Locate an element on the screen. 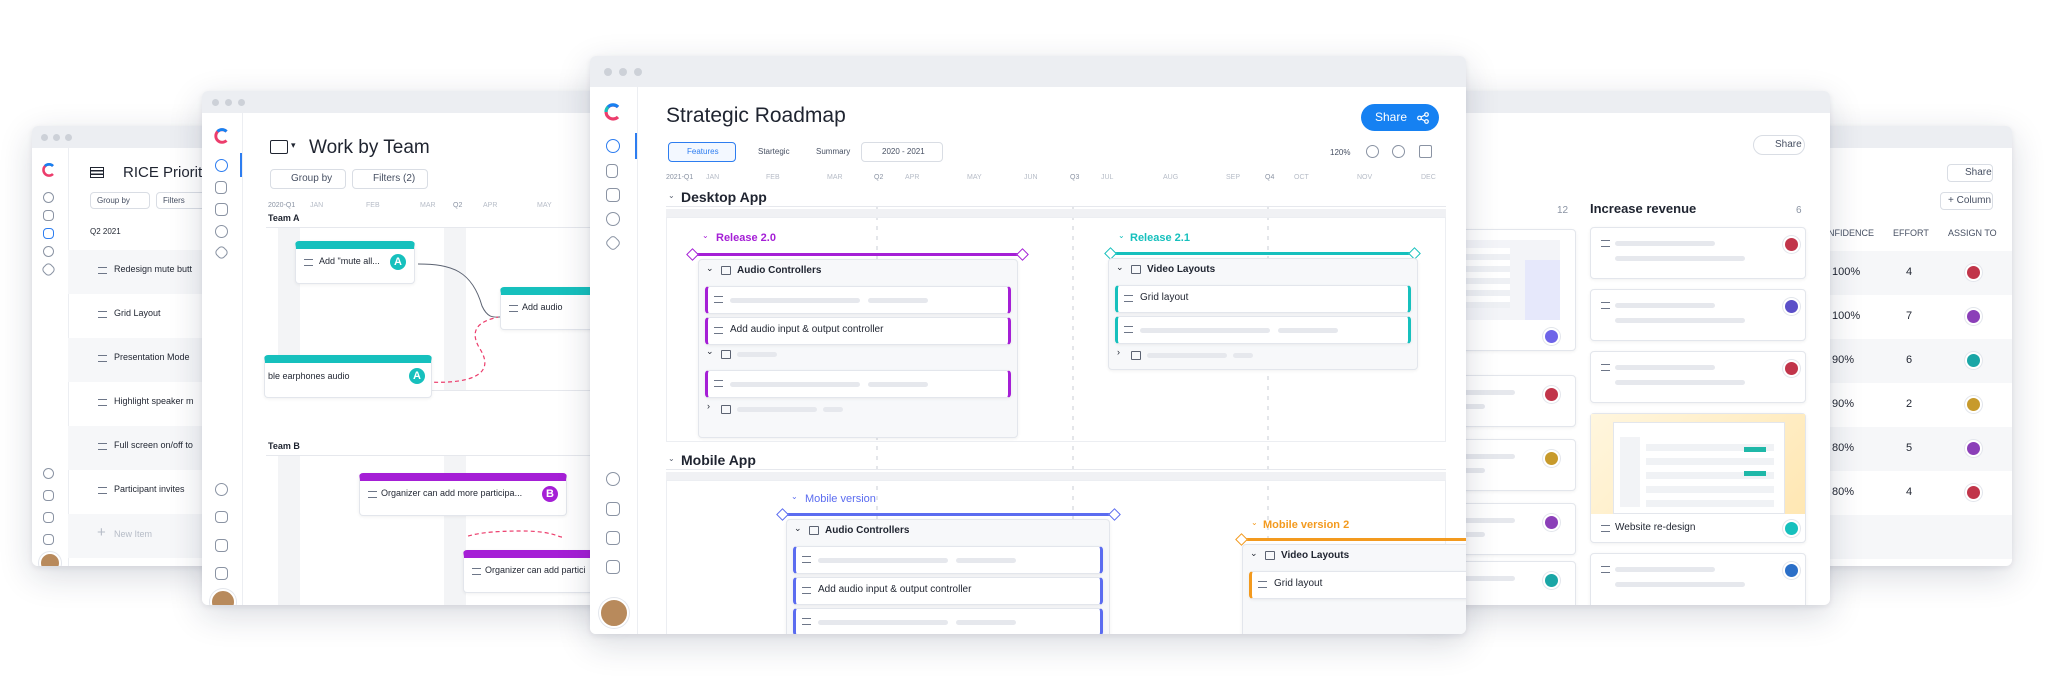  confidence-value: 90% is located at coordinates (1843, 404).